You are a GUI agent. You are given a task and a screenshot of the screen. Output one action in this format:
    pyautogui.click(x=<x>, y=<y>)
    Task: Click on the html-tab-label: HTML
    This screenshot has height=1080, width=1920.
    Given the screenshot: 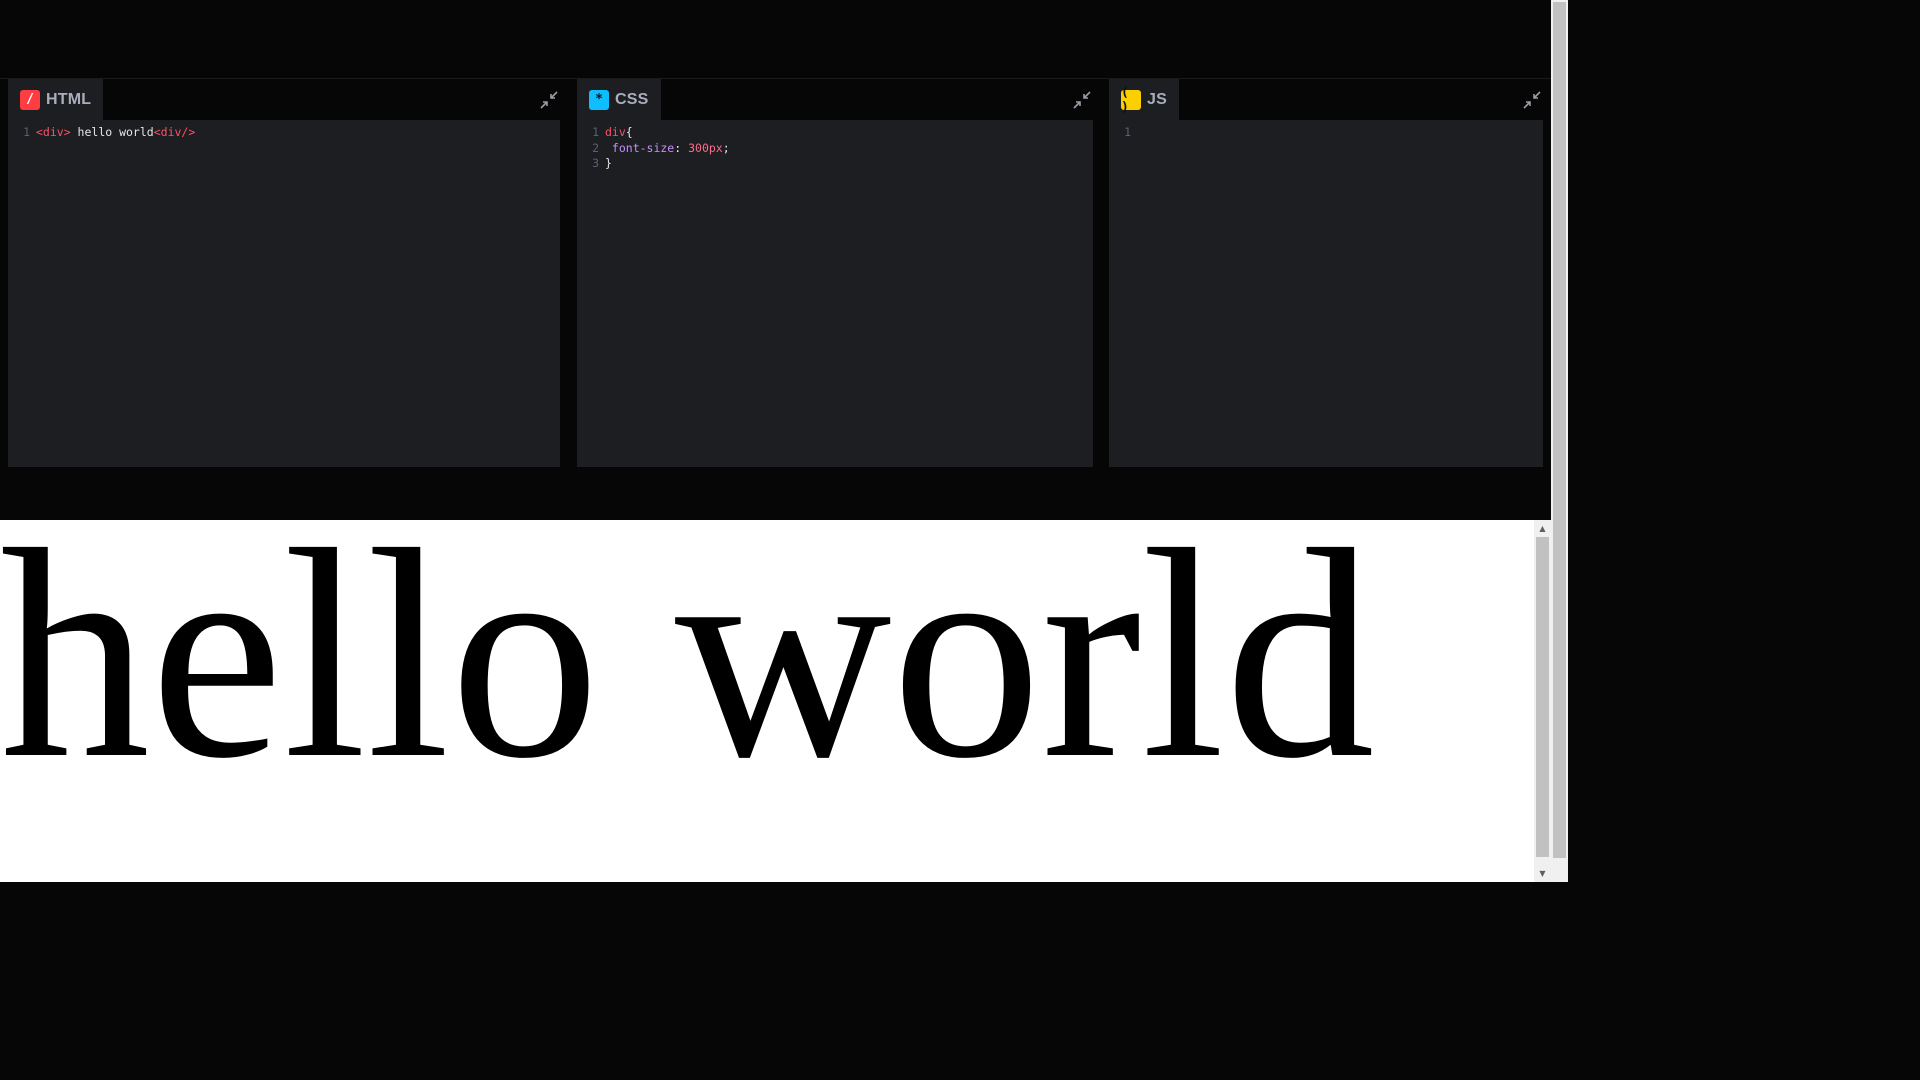 What is the action you would take?
    pyautogui.click(x=69, y=99)
    